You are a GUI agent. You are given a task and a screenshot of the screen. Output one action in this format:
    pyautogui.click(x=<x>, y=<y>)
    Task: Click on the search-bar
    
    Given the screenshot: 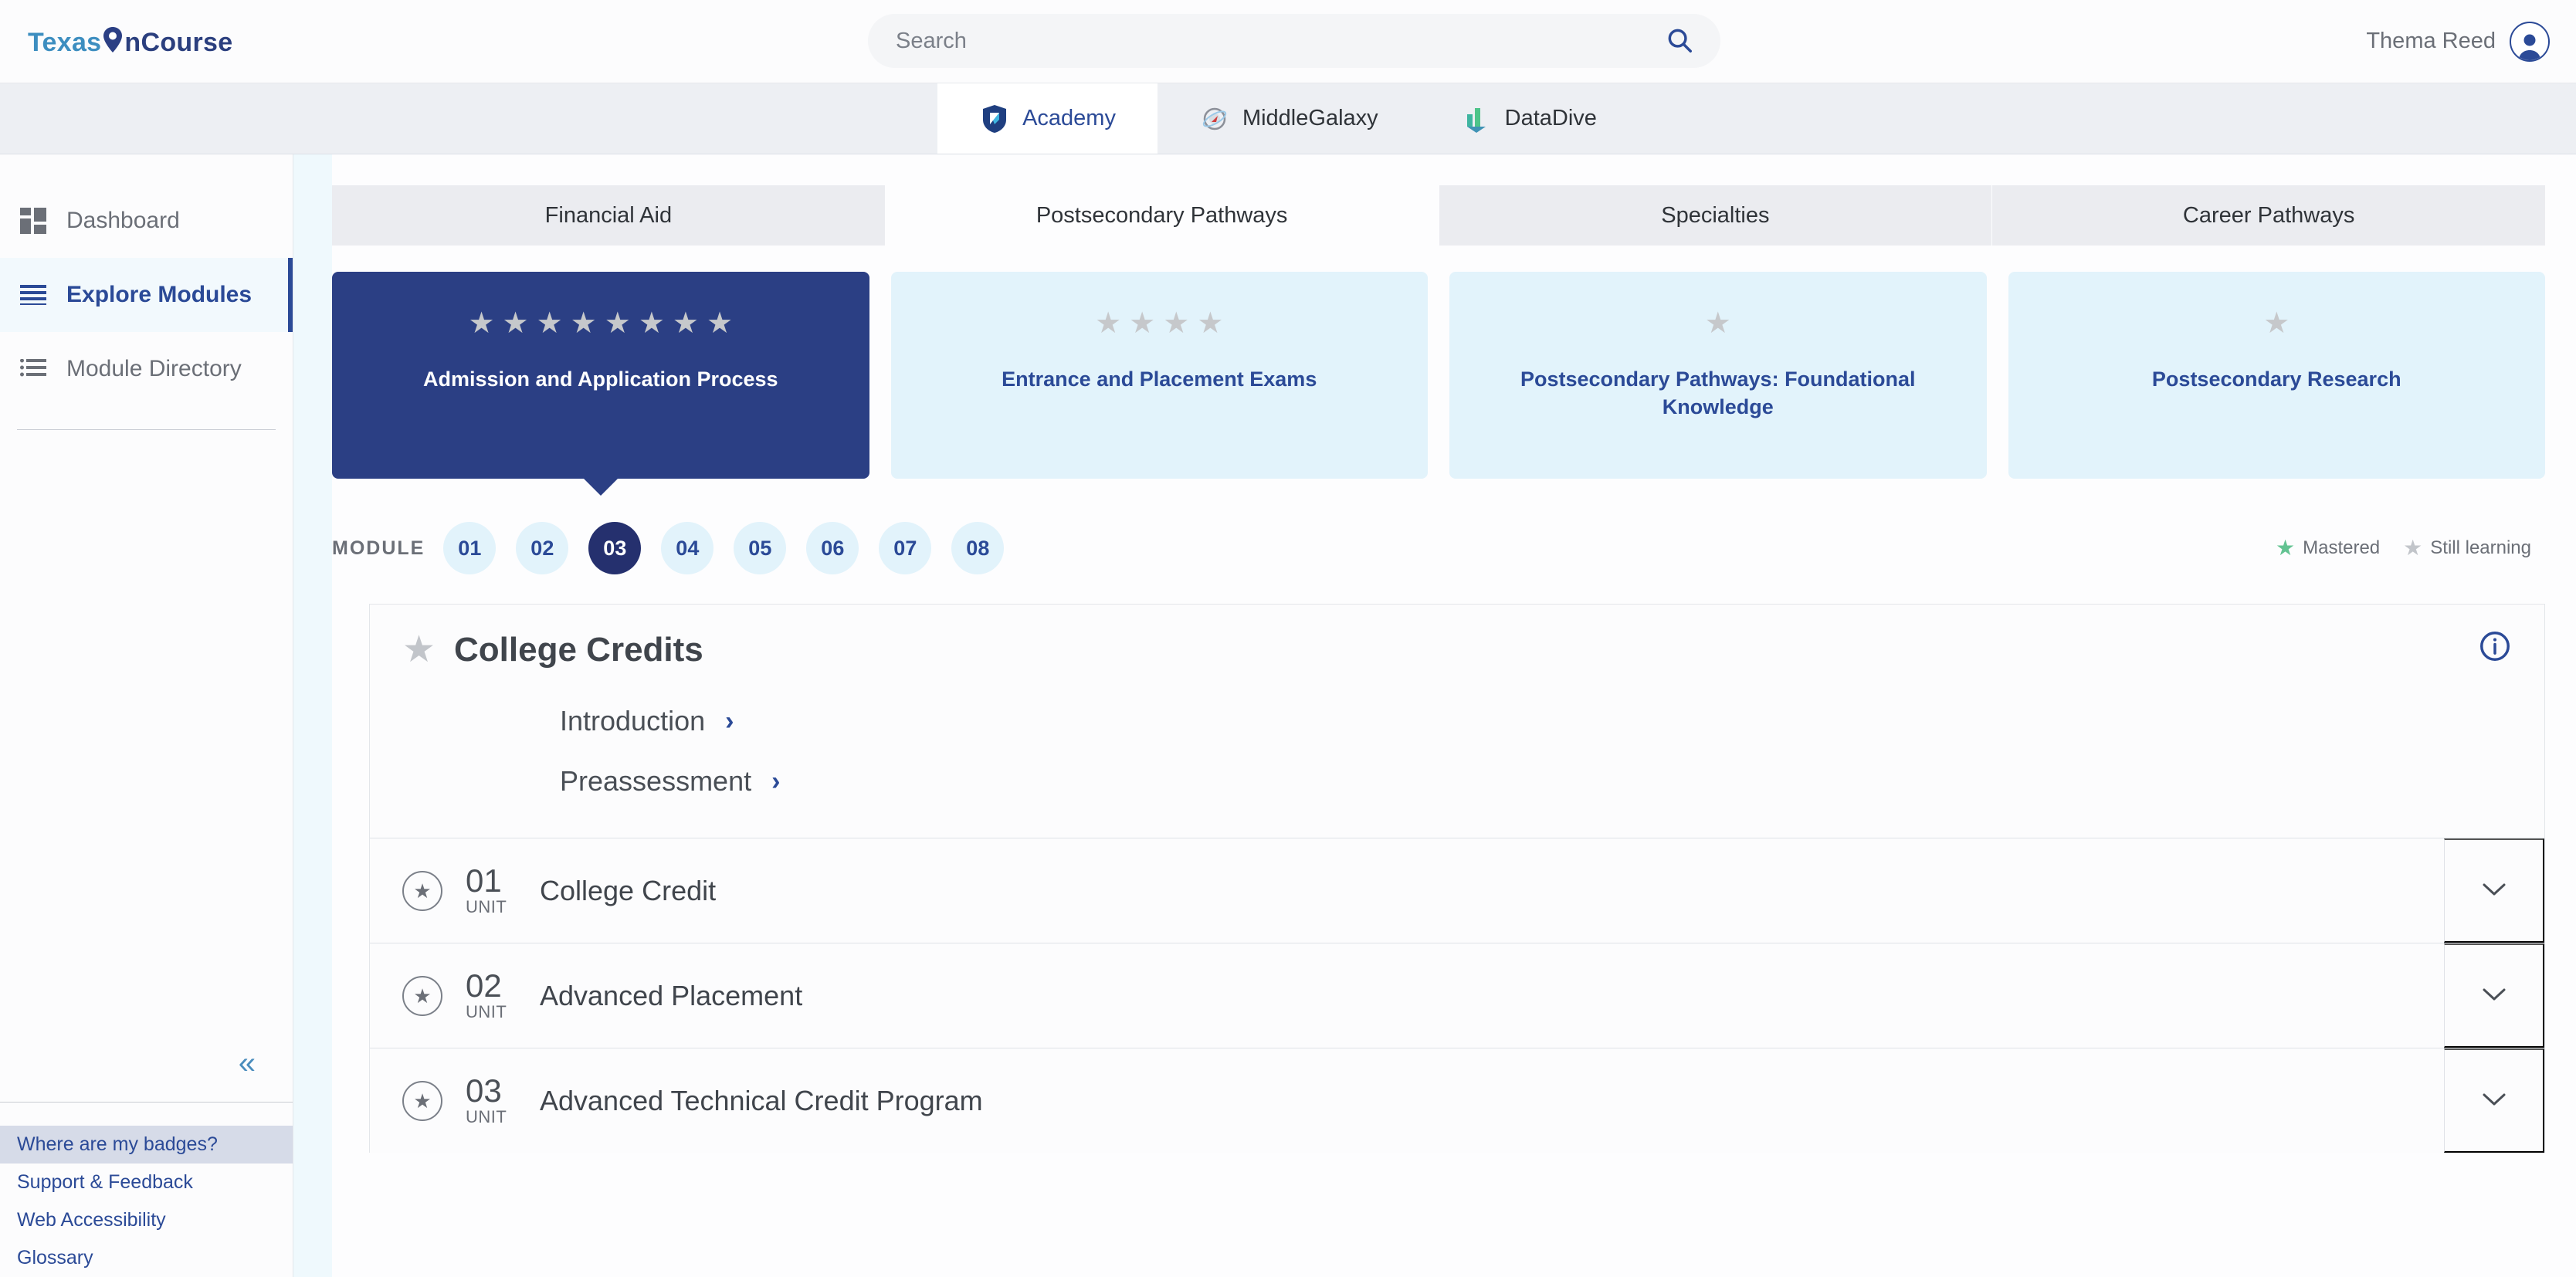 What is the action you would take?
    pyautogui.click(x=1294, y=41)
    